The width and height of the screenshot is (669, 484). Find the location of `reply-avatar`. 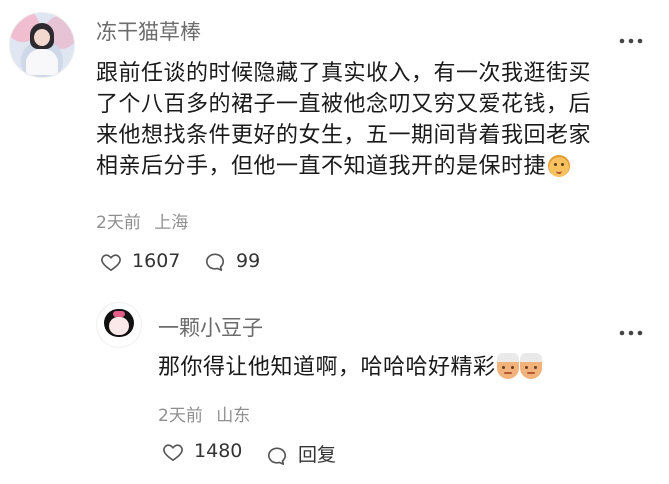

reply-avatar is located at coordinates (119, 325).